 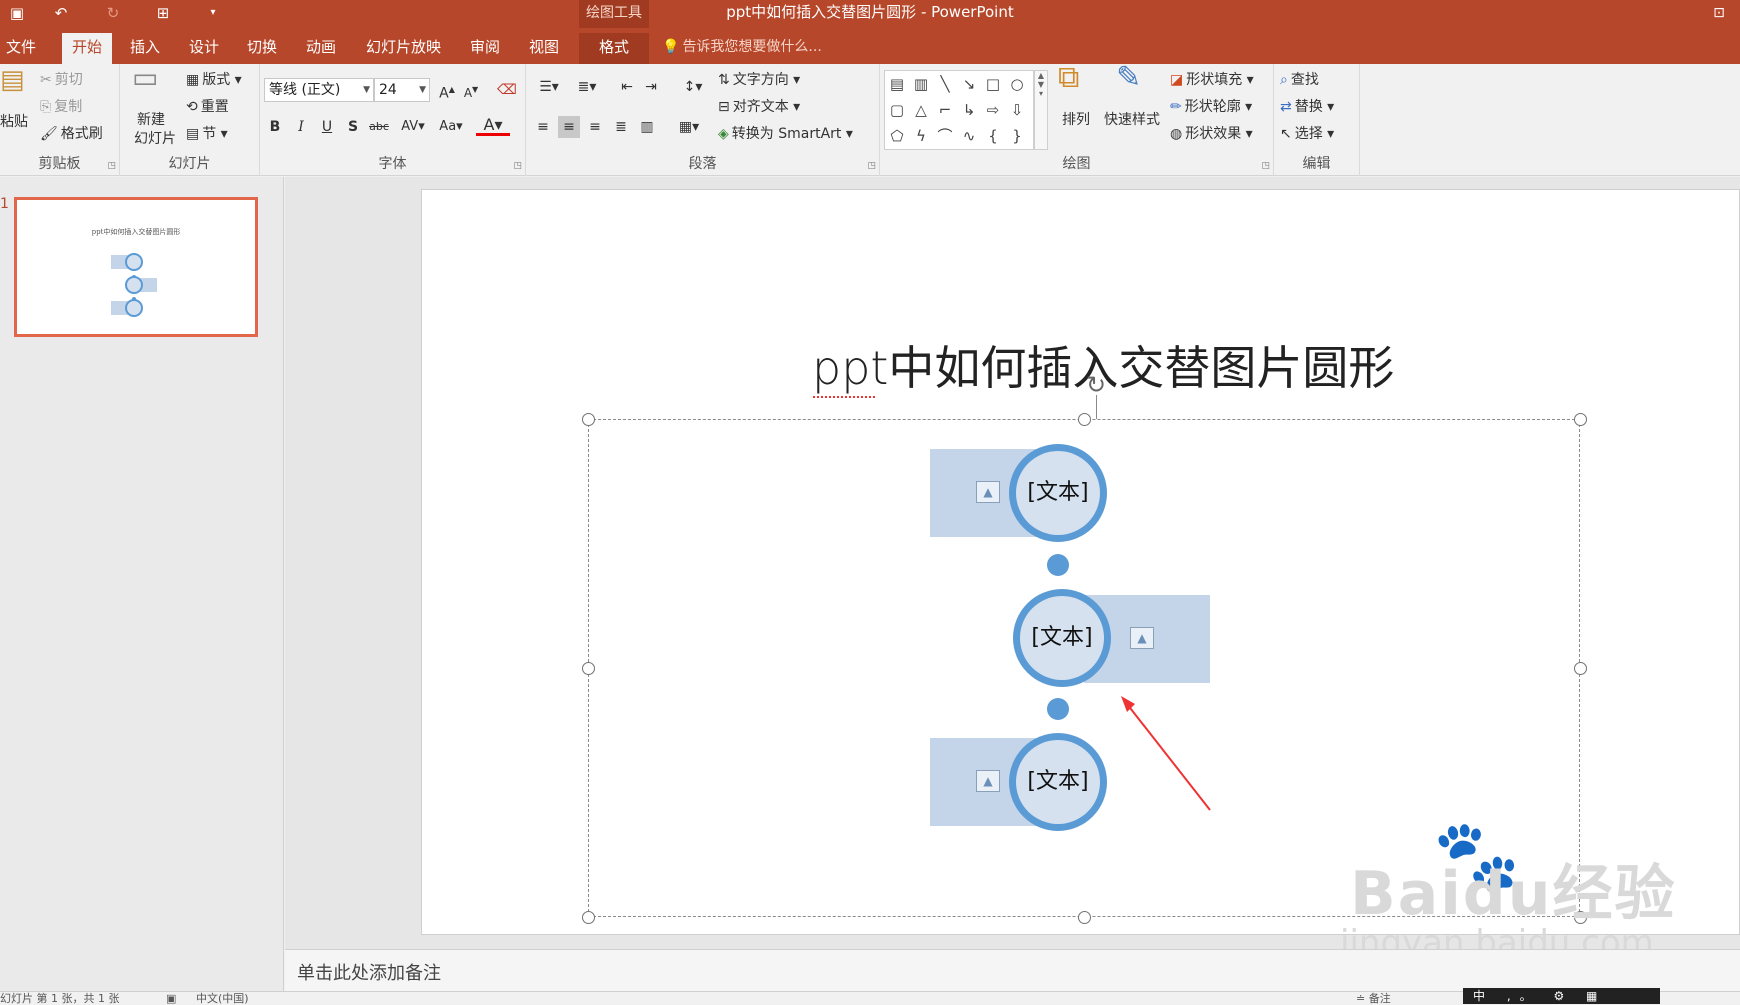 What do you see at coordinates (1719, 13) in the screenshot?
I see `ribbon-display-icon: ⊡` at bounding box center [1719, 13].